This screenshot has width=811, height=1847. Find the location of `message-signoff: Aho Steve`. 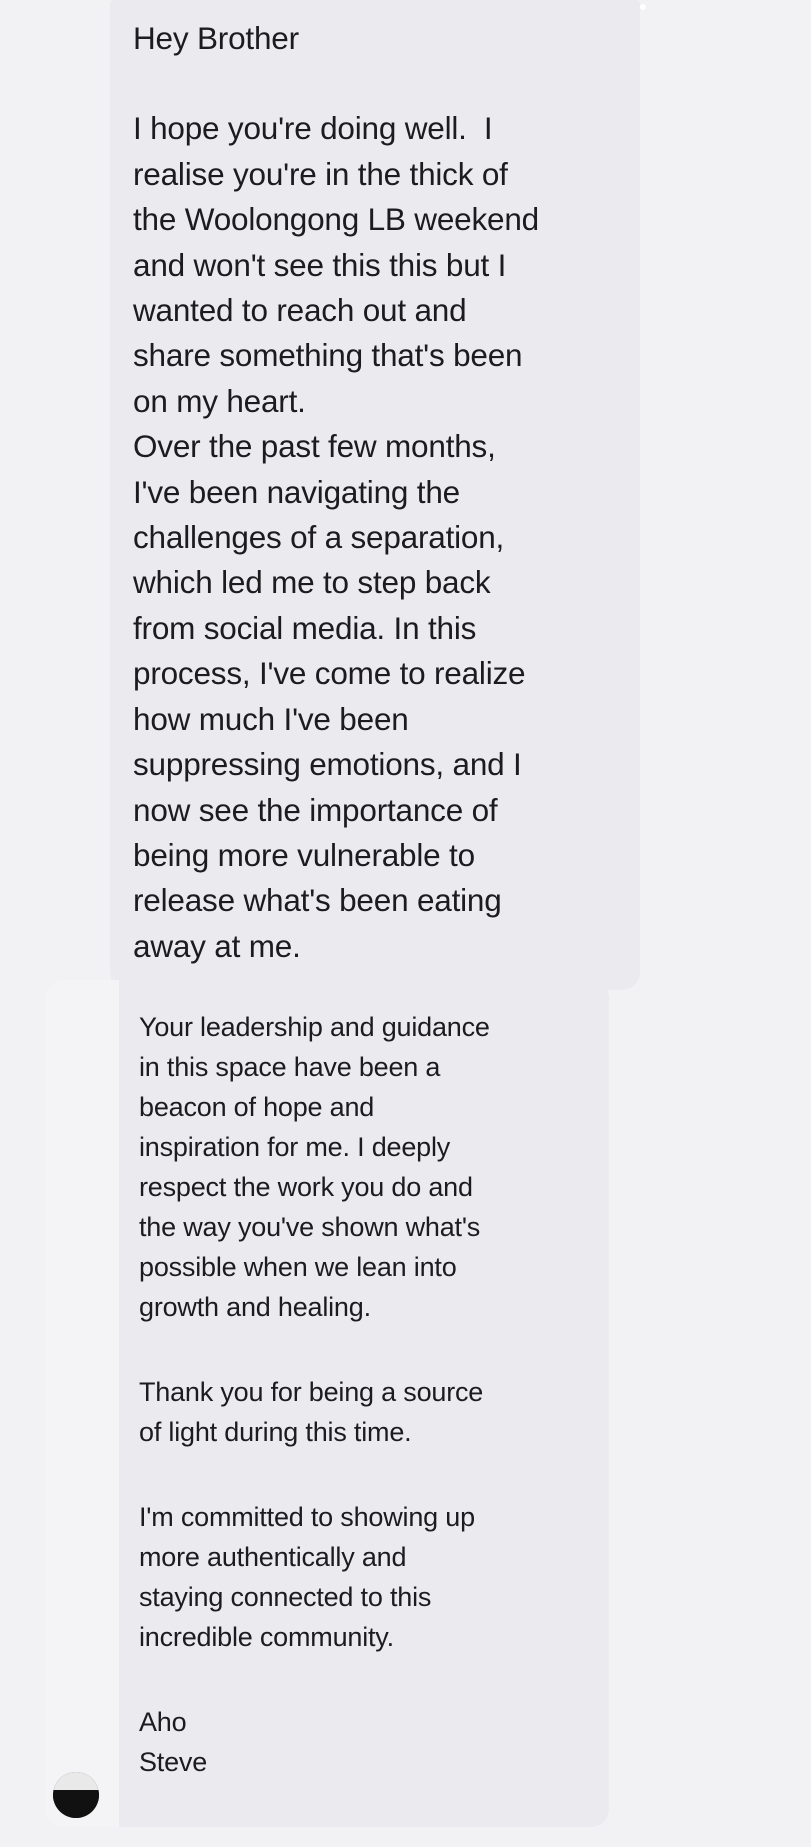

message-signoff: Aho Steve is located at coordinates (173, 1742).